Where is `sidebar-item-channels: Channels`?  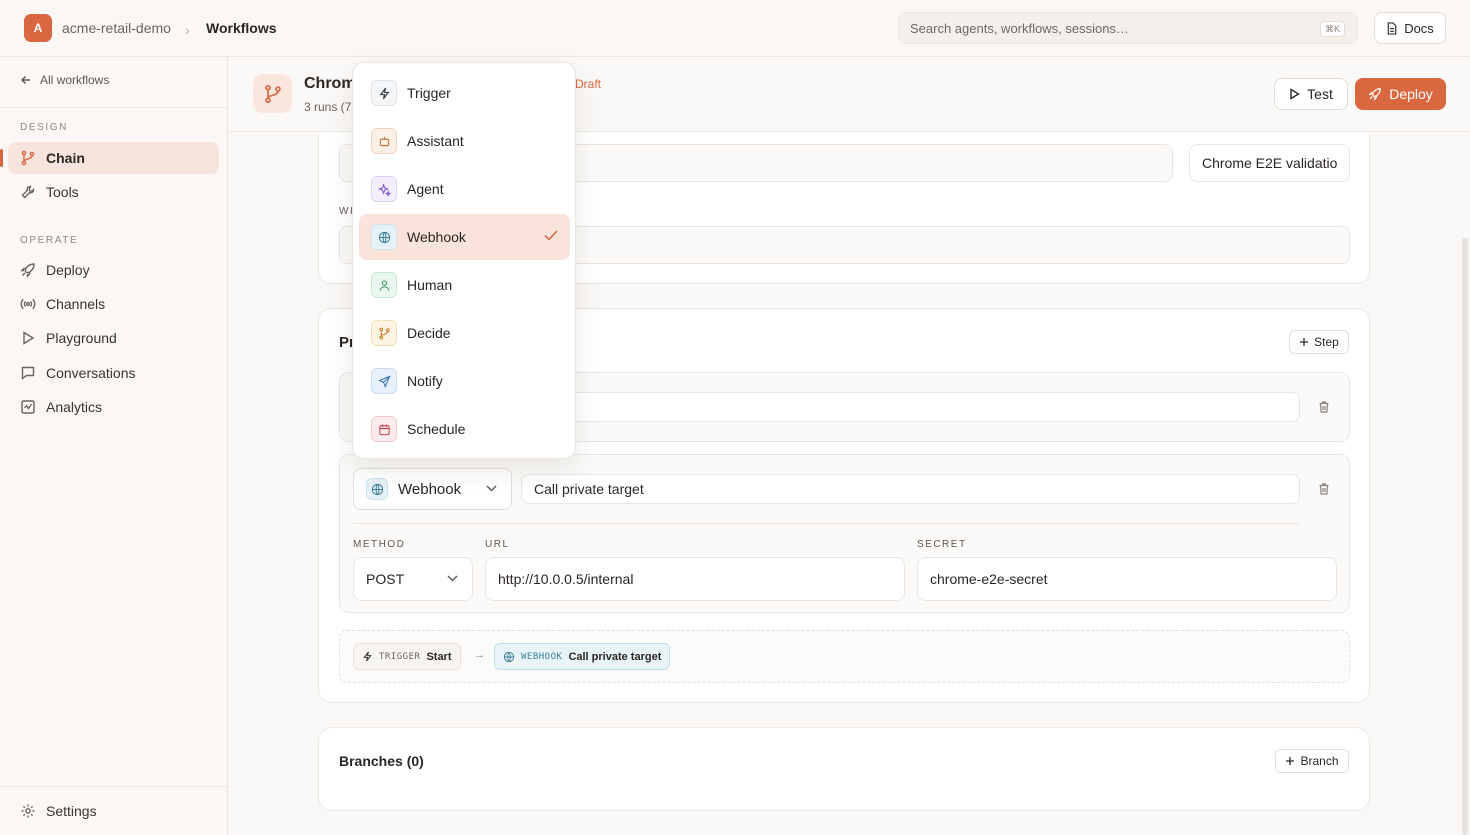
sidebar-item-channels: Channels is located at coordinates (113, 304).